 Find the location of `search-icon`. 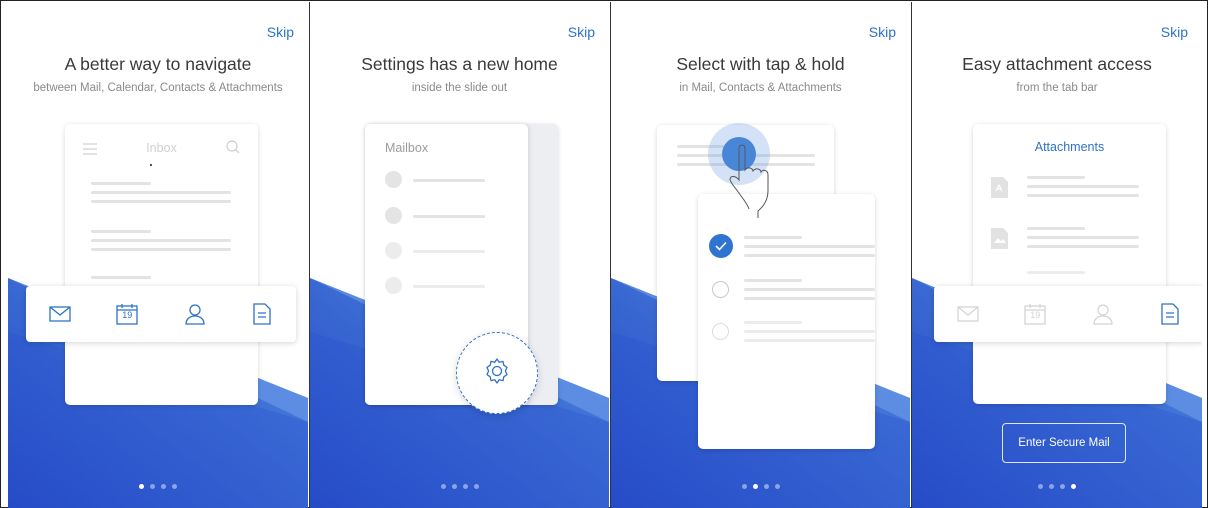

search-icon is located at coordinates (233, 149).